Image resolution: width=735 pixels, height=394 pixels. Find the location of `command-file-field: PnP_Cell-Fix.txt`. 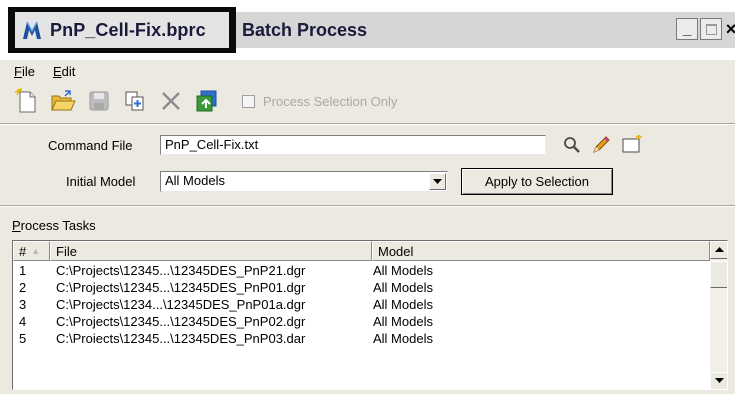

command-file-field: PnP_Cell-Fix.txt is located at coordinates (353, 145).